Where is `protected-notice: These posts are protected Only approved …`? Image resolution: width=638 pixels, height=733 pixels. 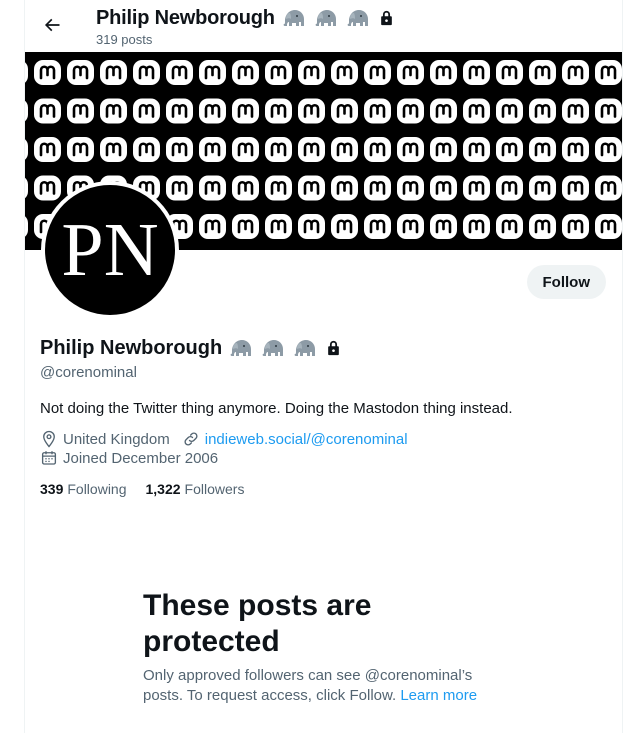 protected-notice: These posts are protected Only approved … is located at coordinates (323, 647).